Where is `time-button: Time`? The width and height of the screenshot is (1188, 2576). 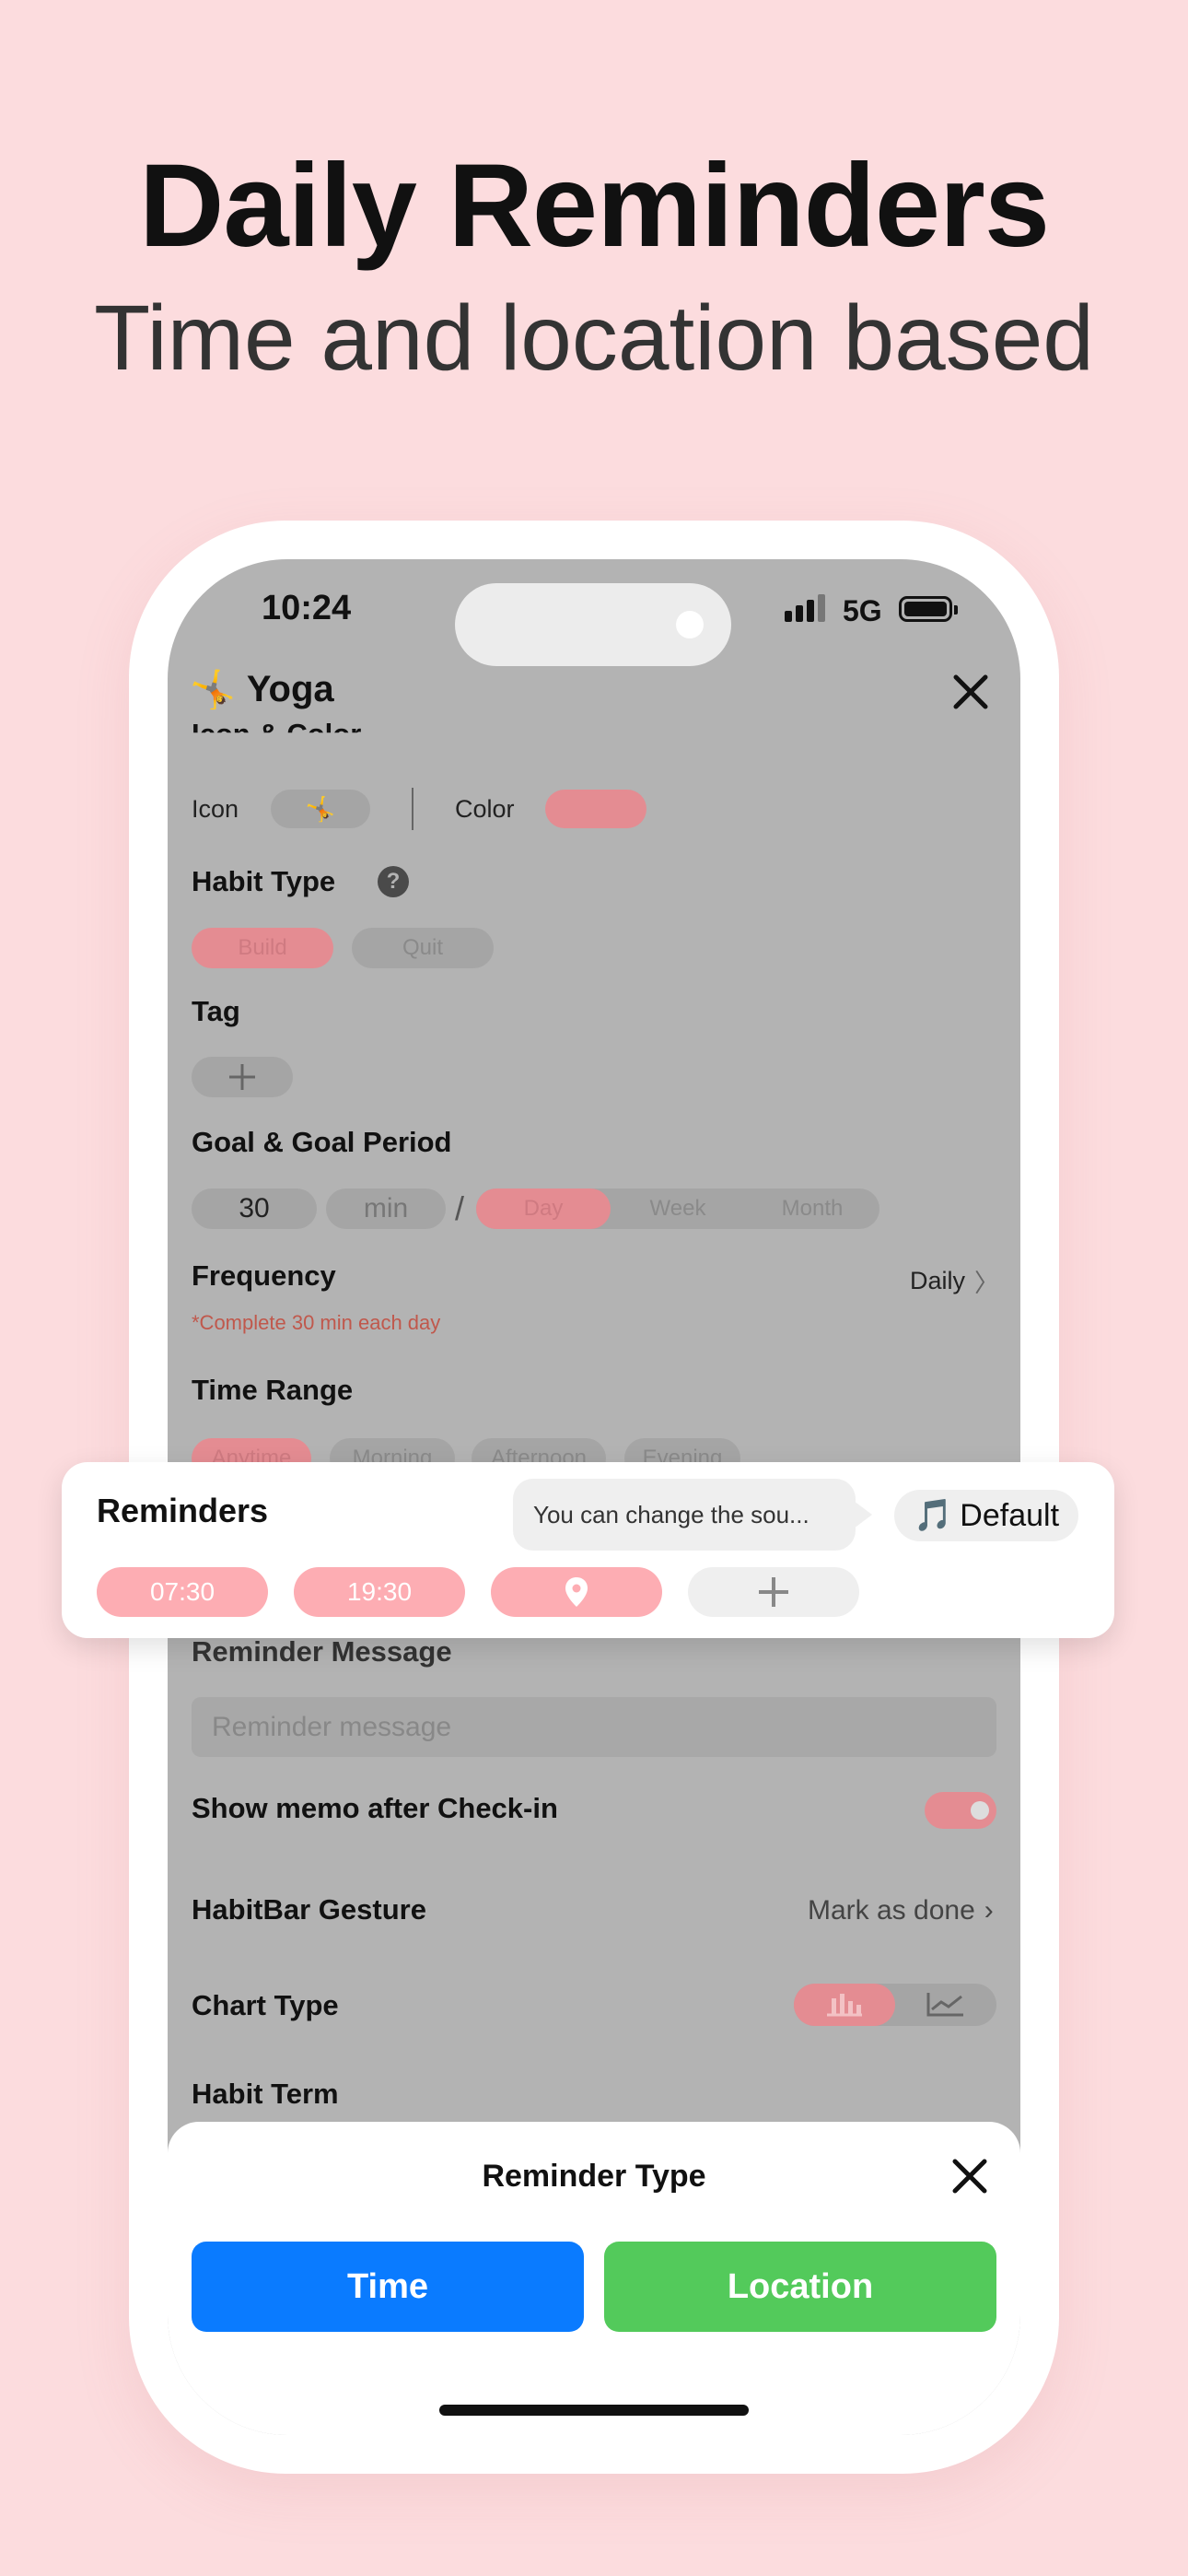
time-button: Time is located at coordinates (388, 2287).